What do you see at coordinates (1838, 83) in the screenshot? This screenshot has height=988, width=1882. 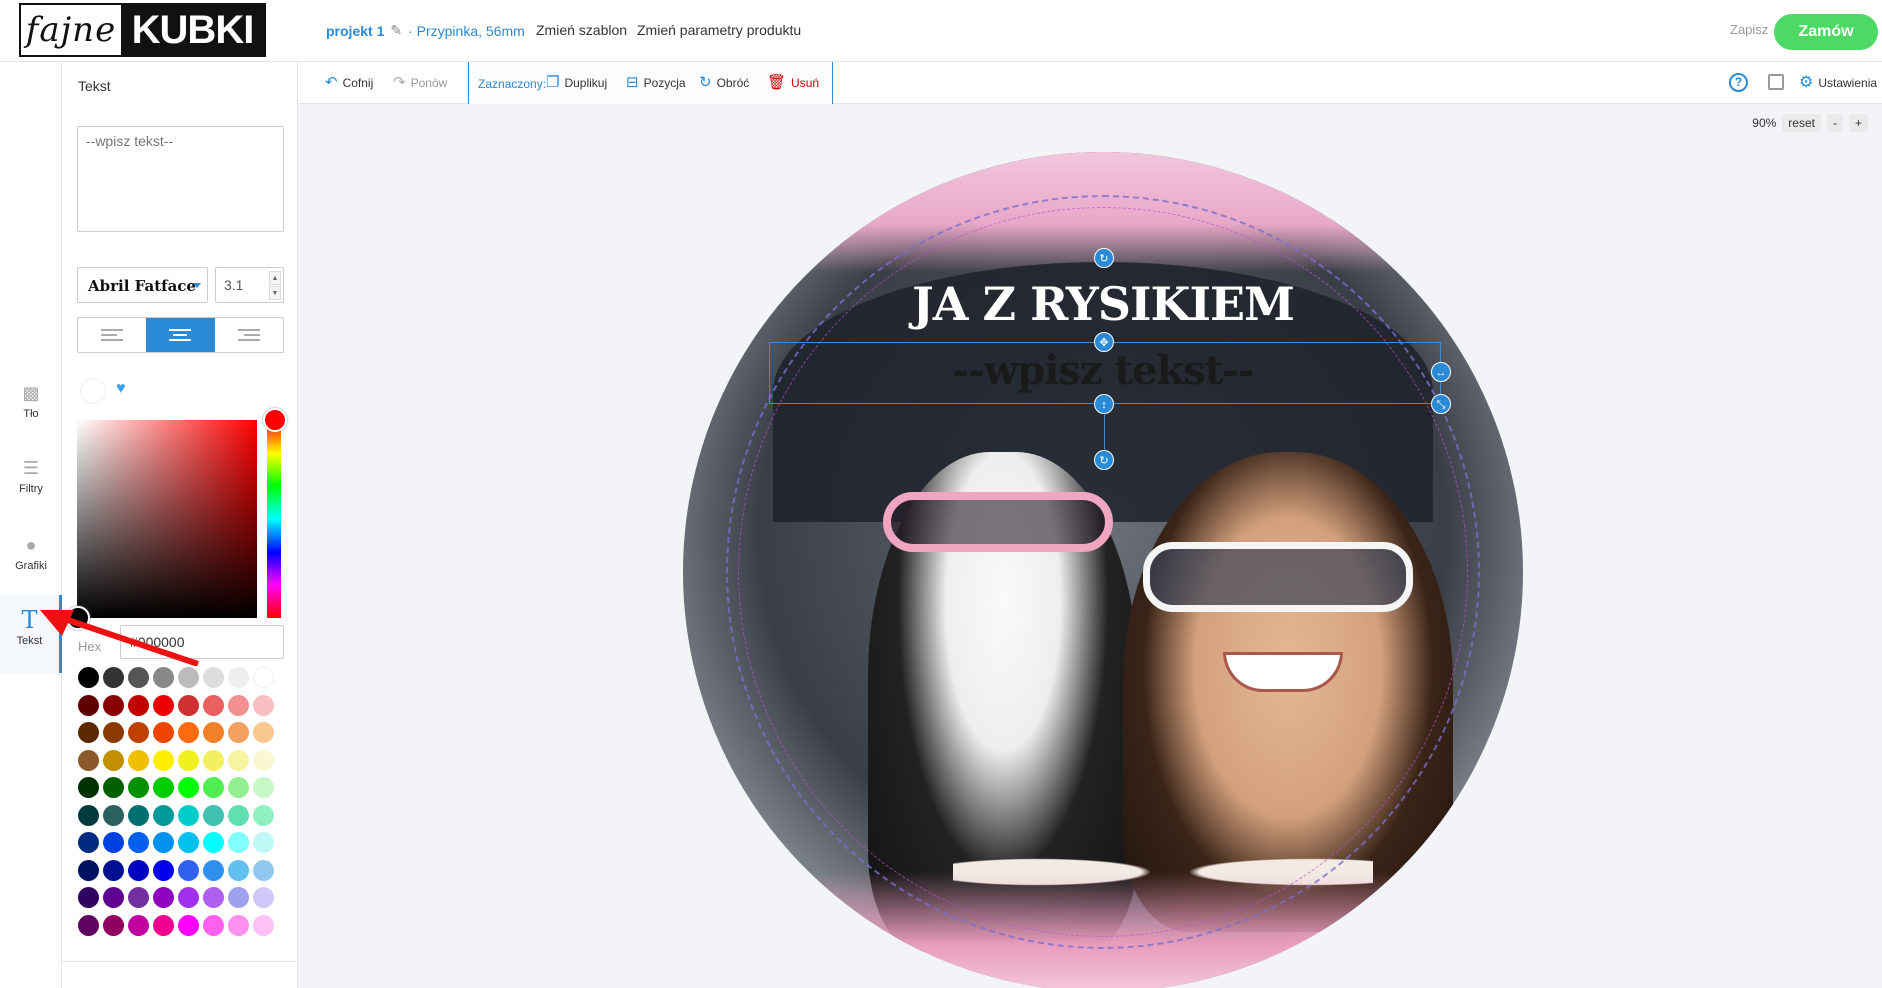 I see `settings-button: ⚙ Ustawienia` at bounding box center [1838, 83].